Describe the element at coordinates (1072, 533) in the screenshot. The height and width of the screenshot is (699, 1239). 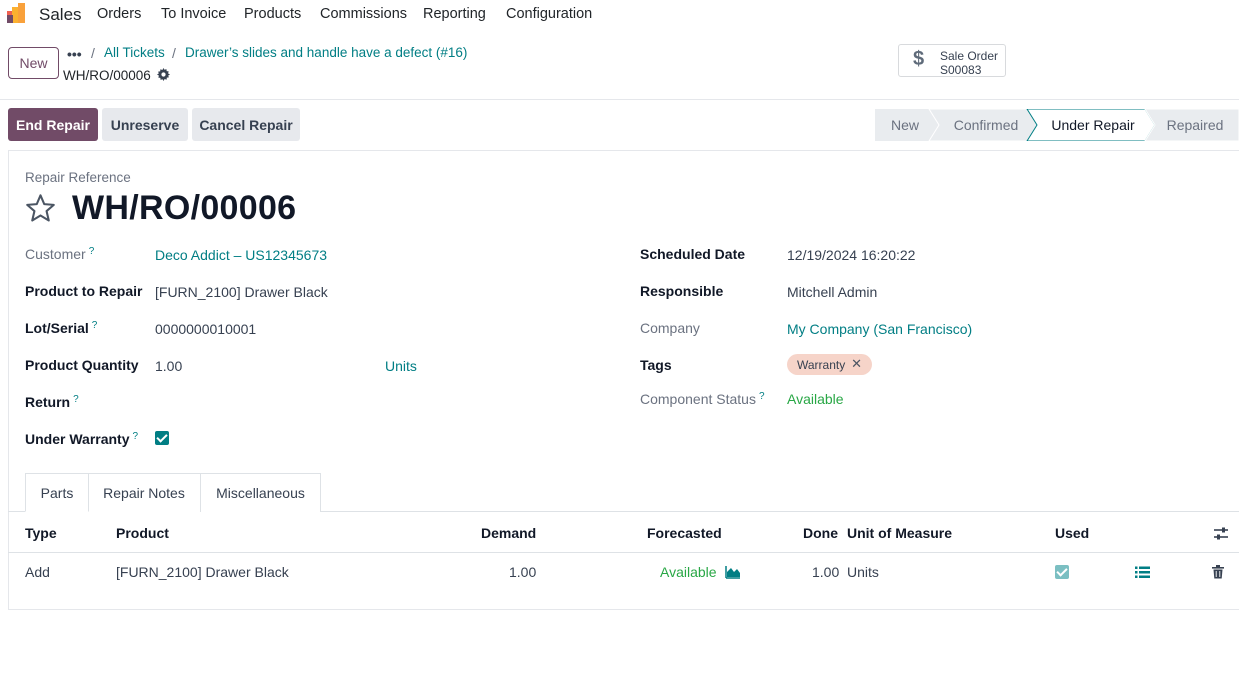
I see `col-used: Used` at that location.